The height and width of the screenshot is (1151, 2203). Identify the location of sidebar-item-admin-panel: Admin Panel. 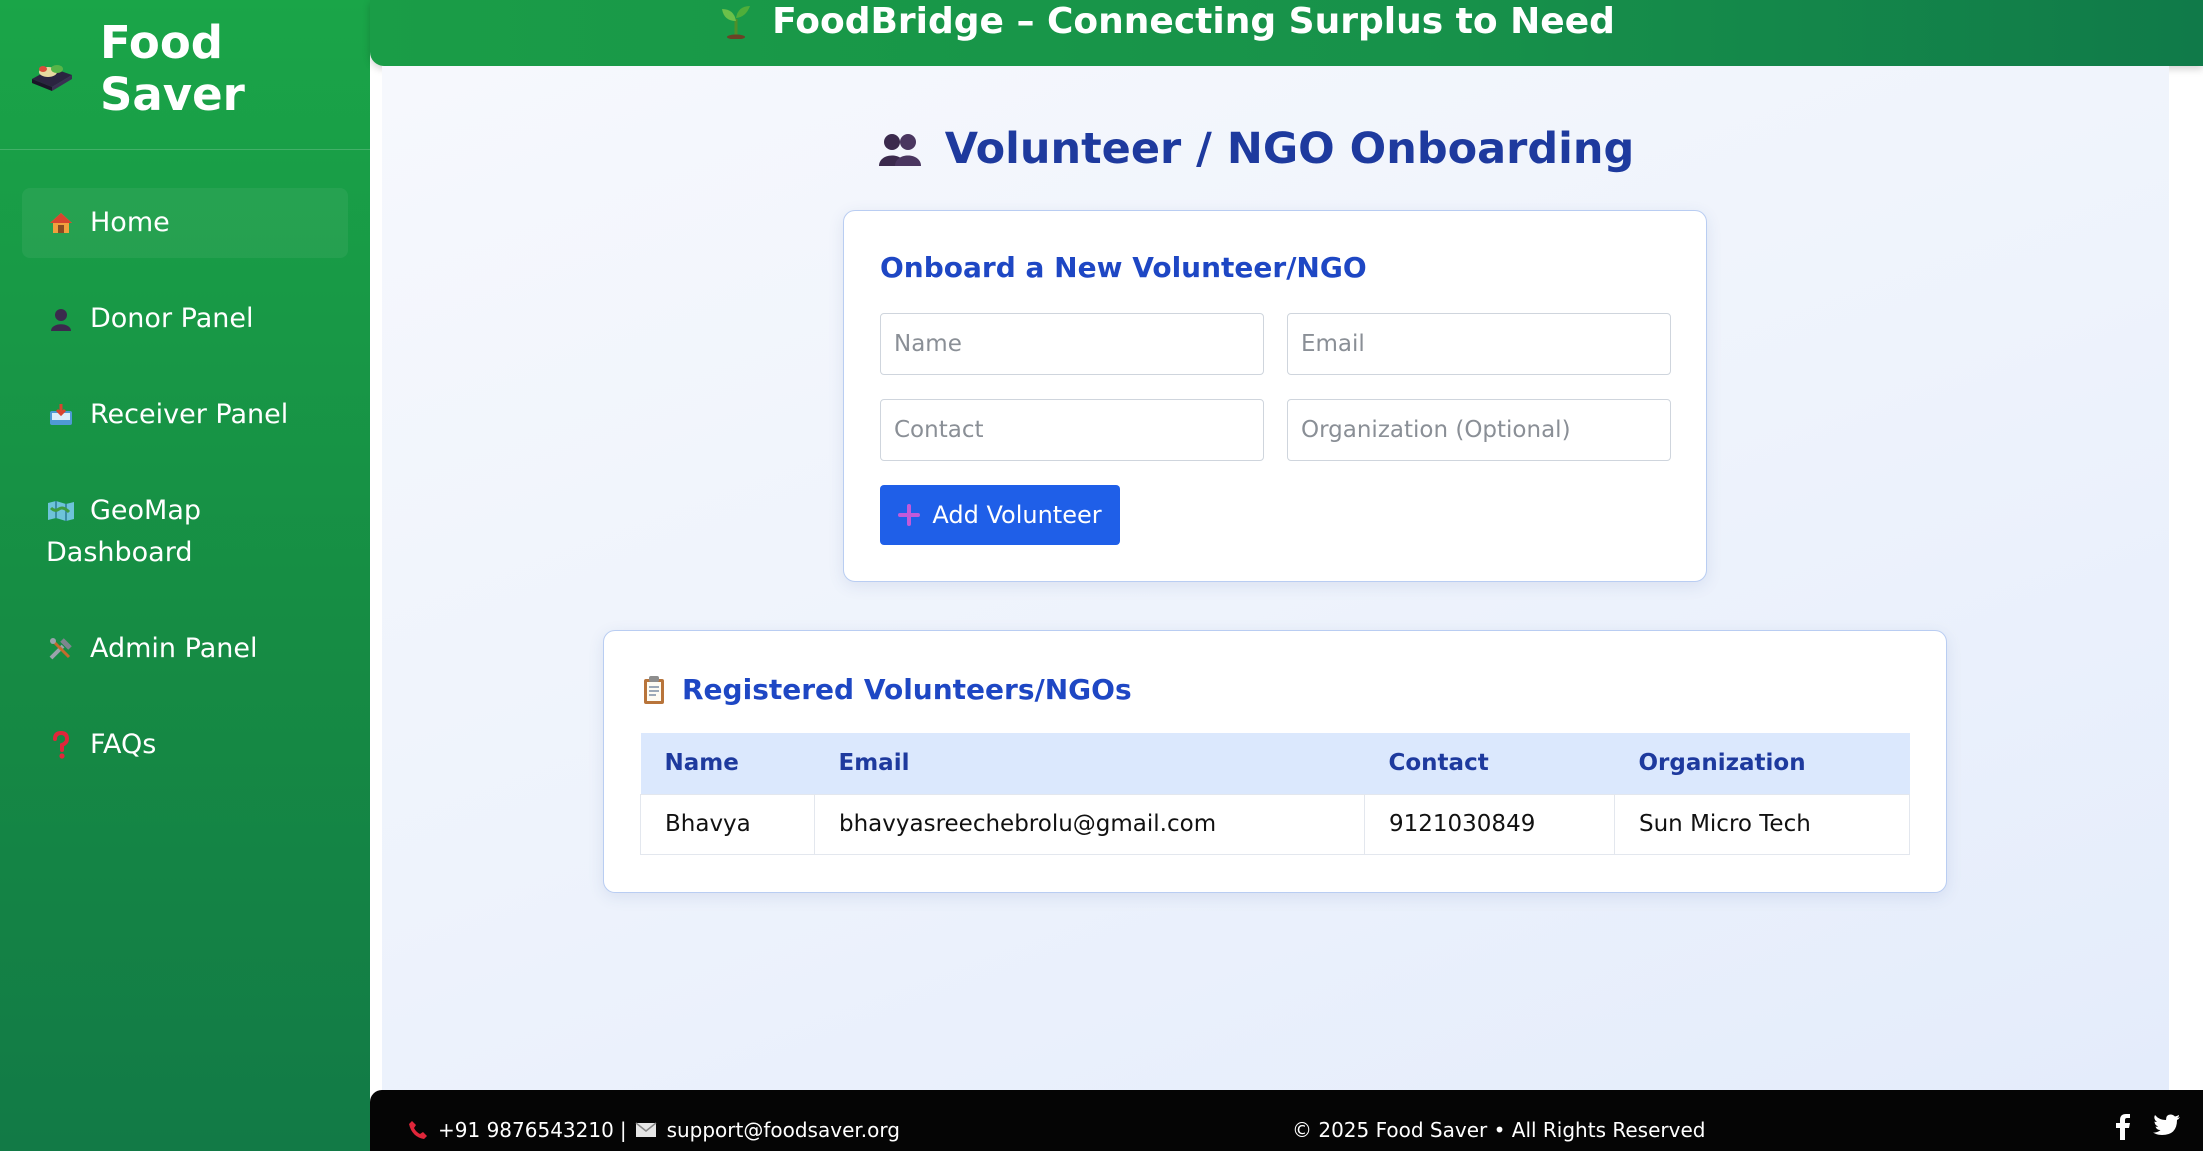
(185, 649).